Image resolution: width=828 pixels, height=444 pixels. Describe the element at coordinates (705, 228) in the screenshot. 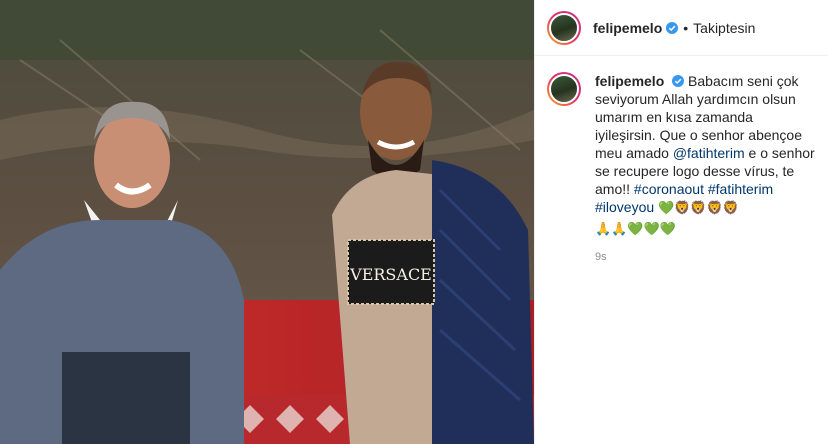

I see `emoji-row: 🙏🙏💚💚💚` at that location.